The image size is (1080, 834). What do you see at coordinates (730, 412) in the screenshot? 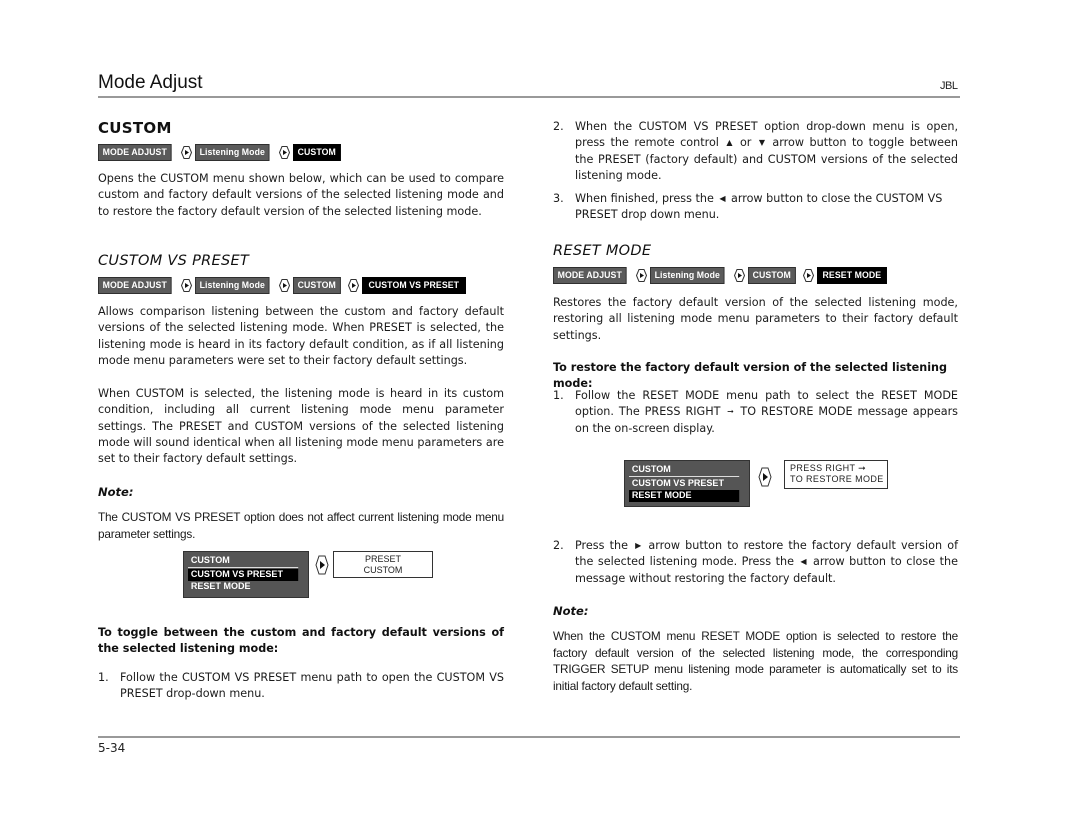
I see `right-arrow-icon: ➞` at bounding box center [730, 412].